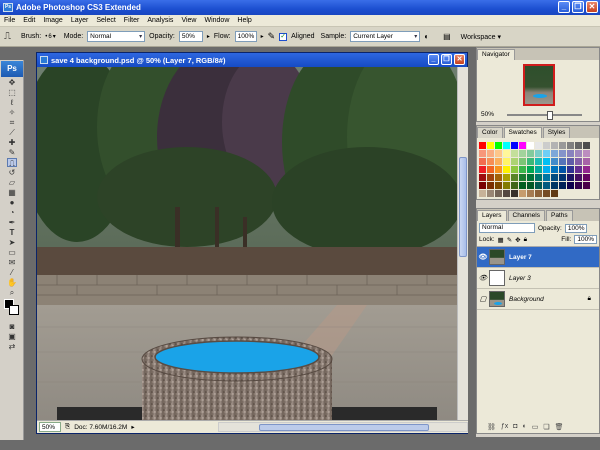 This screenshot has width=600, height=450. I want to click on menu-image: Image, so click(52, 20).